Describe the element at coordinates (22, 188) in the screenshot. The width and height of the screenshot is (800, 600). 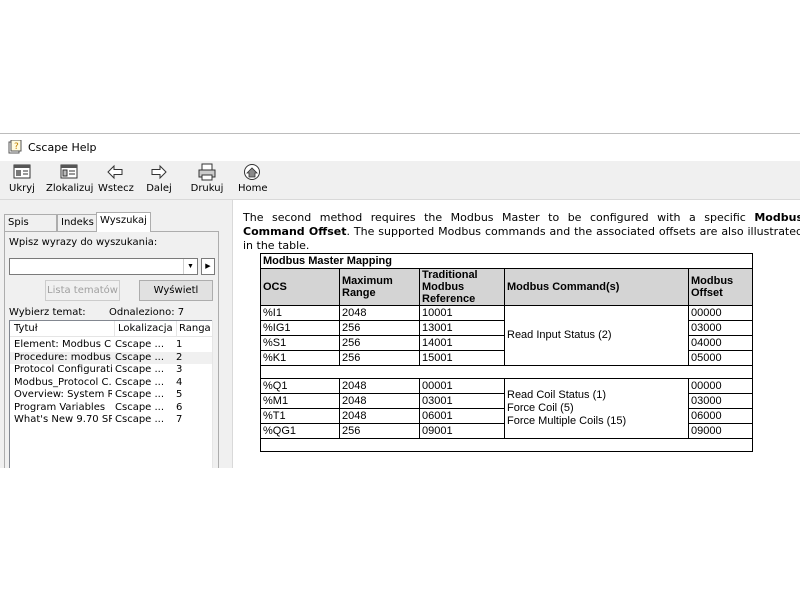
I see `hide-label: Ukryj` at that location.